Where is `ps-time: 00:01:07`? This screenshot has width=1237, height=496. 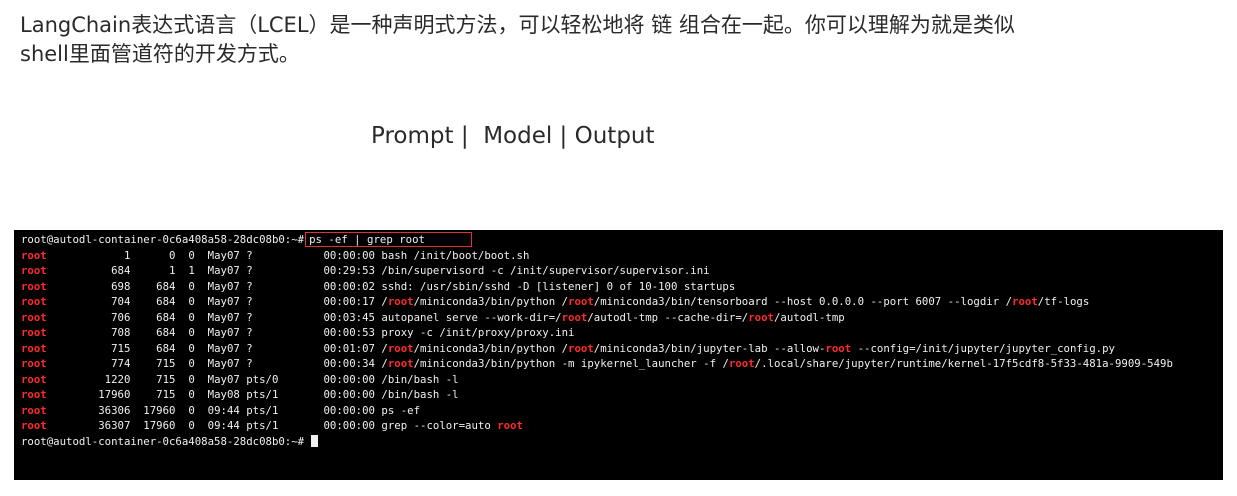
ps-time: 00:01:07 is located at coordinates (349, 348).